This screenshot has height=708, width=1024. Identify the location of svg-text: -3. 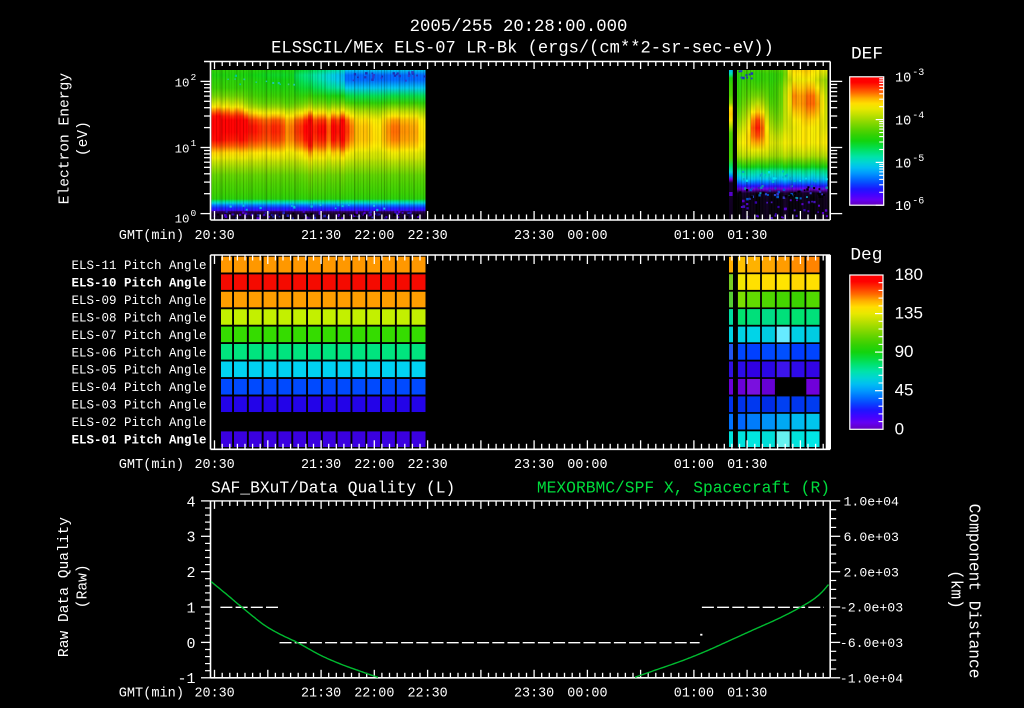
(918, 73).